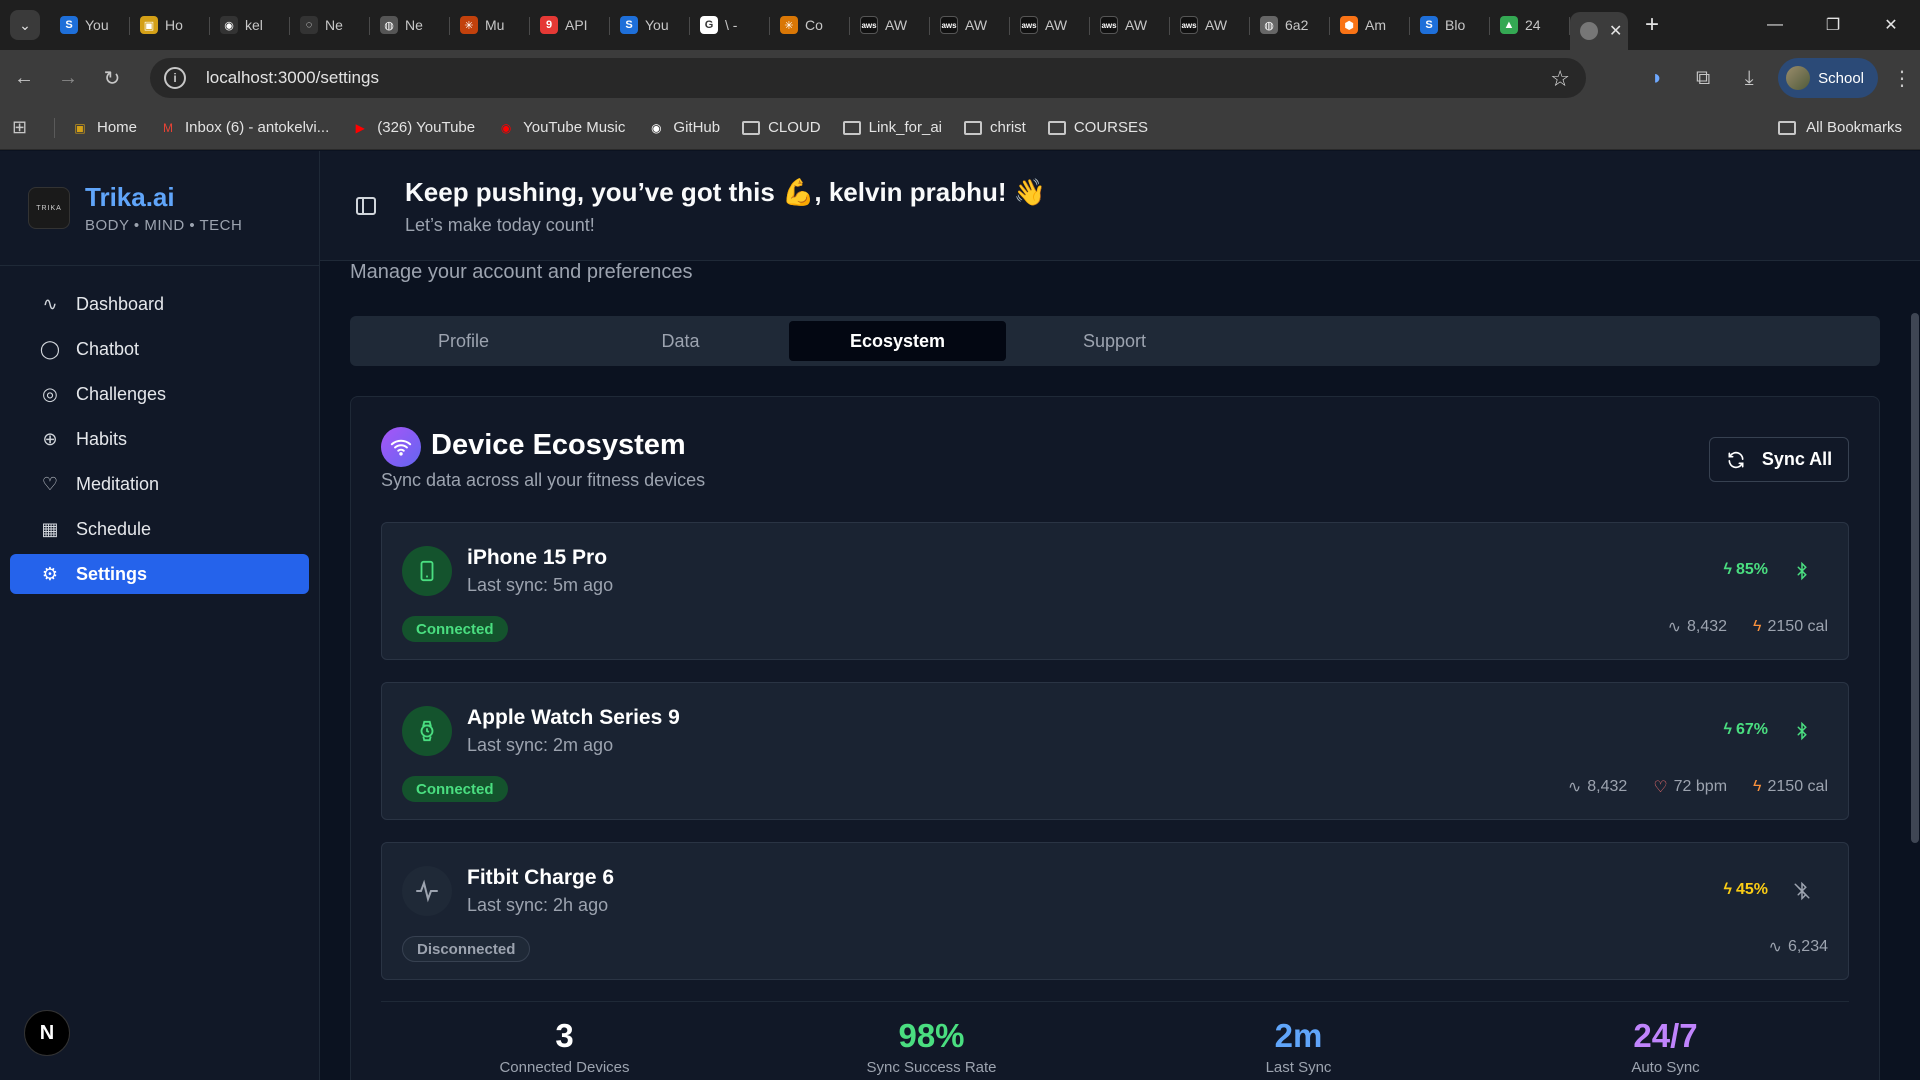 The height and width of the screenshot is (1080, 1920). I want to click on tab-ecosystem: Ecosystem, so click(897, 341).